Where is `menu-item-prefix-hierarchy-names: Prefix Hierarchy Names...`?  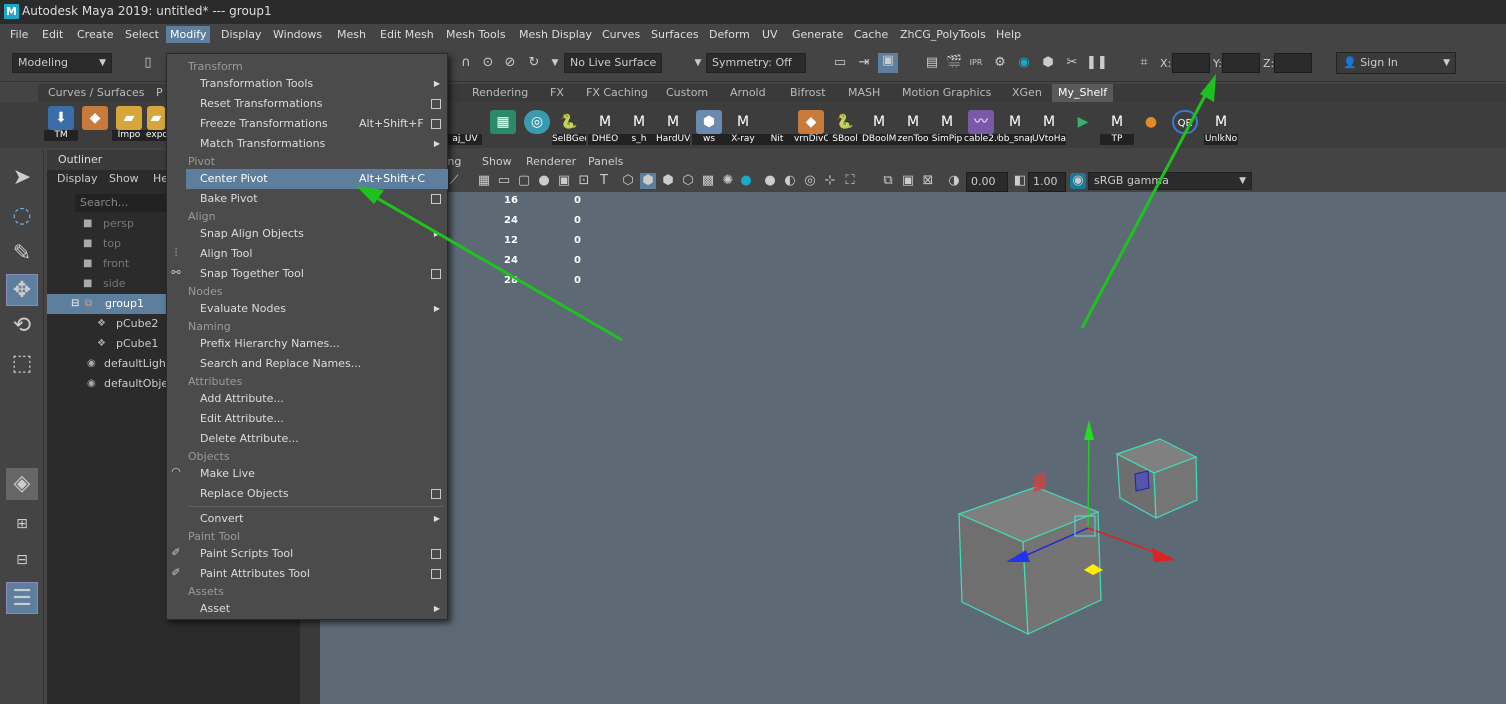
menu-item-prefix-hierarchy-names: Prefix Hierarchy Names... is located at coordinates (317, 344).